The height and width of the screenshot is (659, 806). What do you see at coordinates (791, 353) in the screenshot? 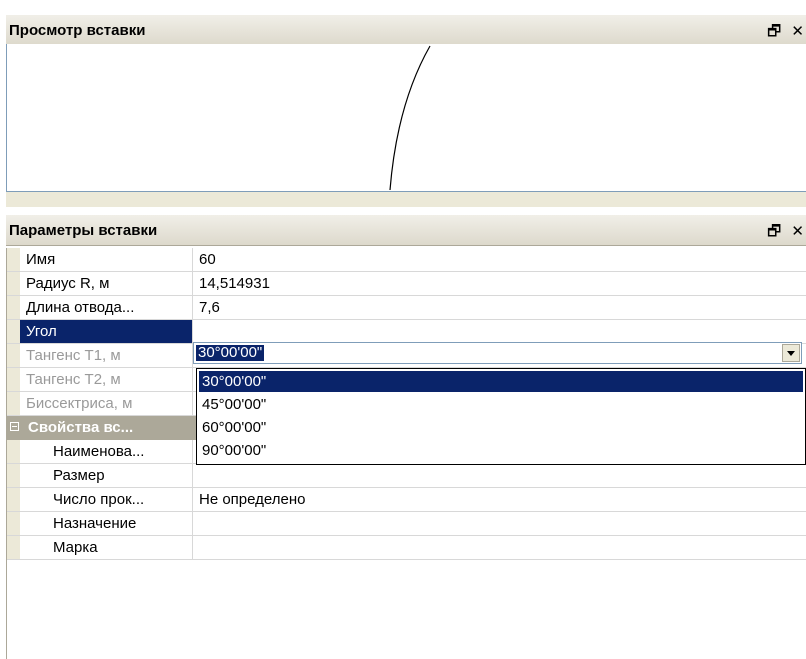
I see `dropdown-arrow-icon` at bounding box center [791, 353].